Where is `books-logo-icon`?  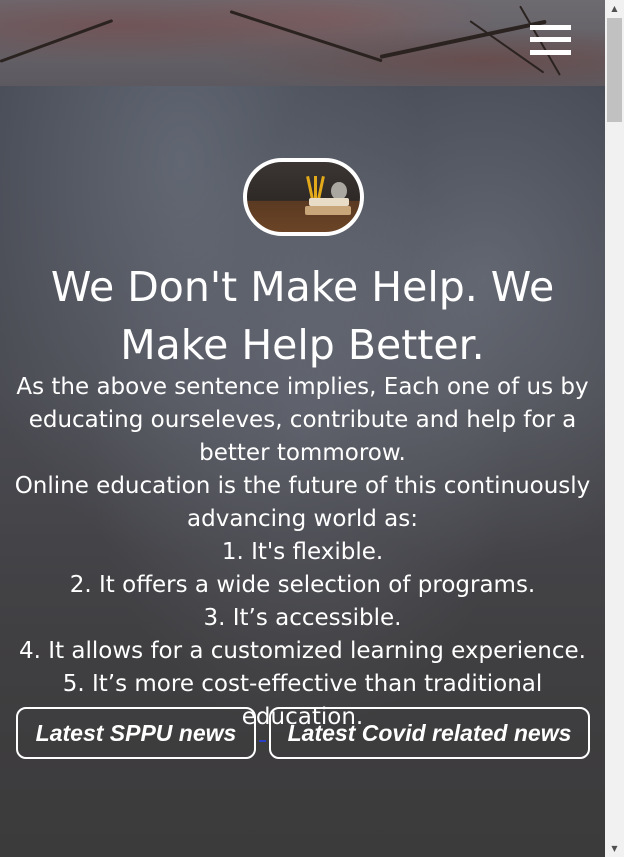 books-logo-icon is located at coordinates (303, 197).